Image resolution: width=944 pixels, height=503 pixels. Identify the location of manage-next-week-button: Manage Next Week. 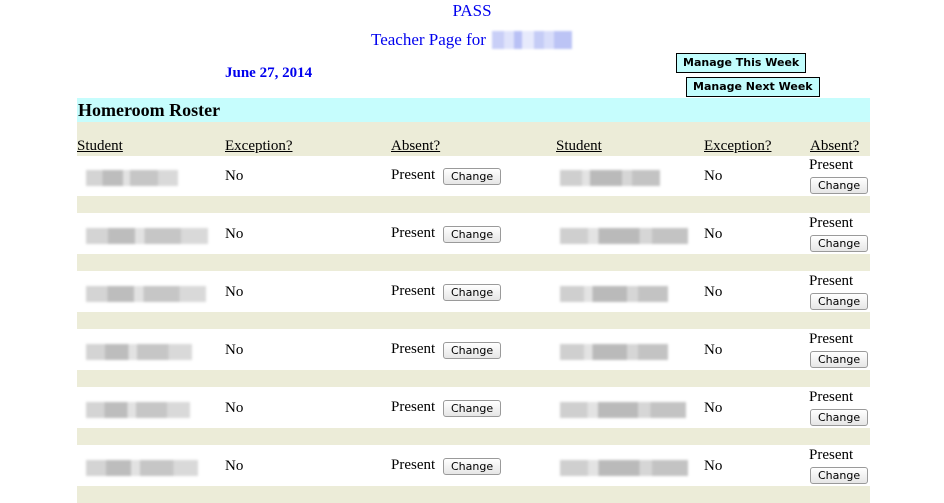
(753, 87).